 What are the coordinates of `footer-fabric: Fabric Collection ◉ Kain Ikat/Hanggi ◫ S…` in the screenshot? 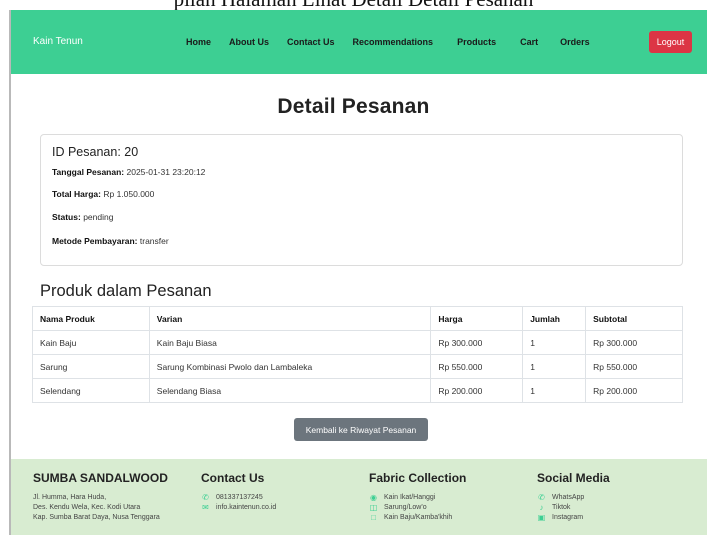 It's located at (417, 497).